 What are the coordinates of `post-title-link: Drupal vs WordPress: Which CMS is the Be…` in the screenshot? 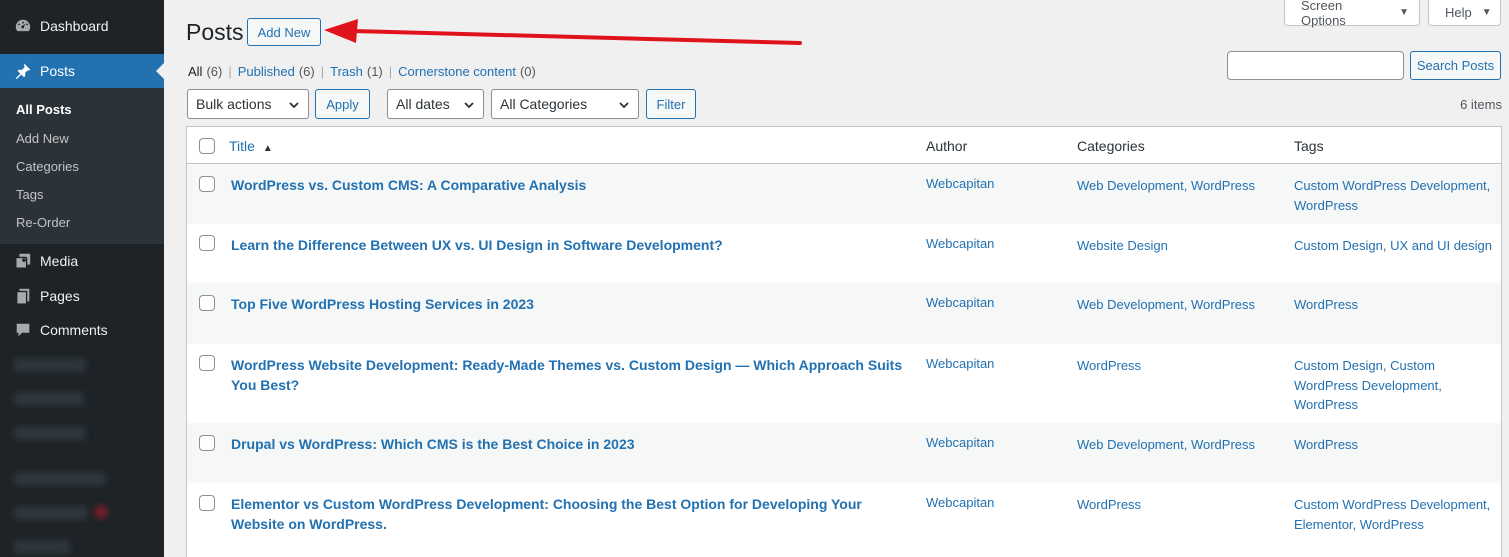 It's located at (571, 444).